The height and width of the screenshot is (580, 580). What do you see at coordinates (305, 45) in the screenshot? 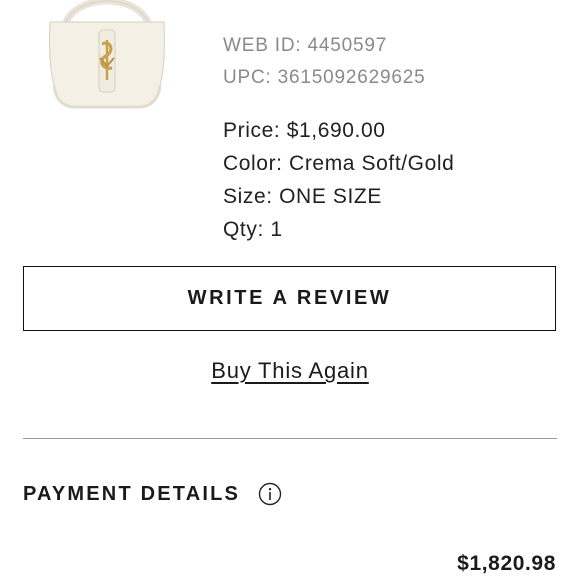
I see `web-id: WEB ID: 4450597` at bounding box center [305, 45].